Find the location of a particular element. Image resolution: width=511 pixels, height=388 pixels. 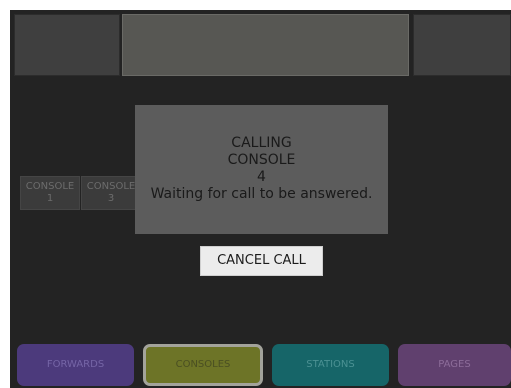

tab-stations: STATIONS is located at coordinates (330, 365).